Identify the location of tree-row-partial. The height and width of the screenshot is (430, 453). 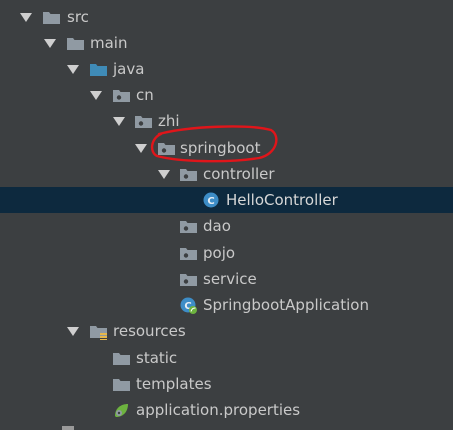
(226, 427).